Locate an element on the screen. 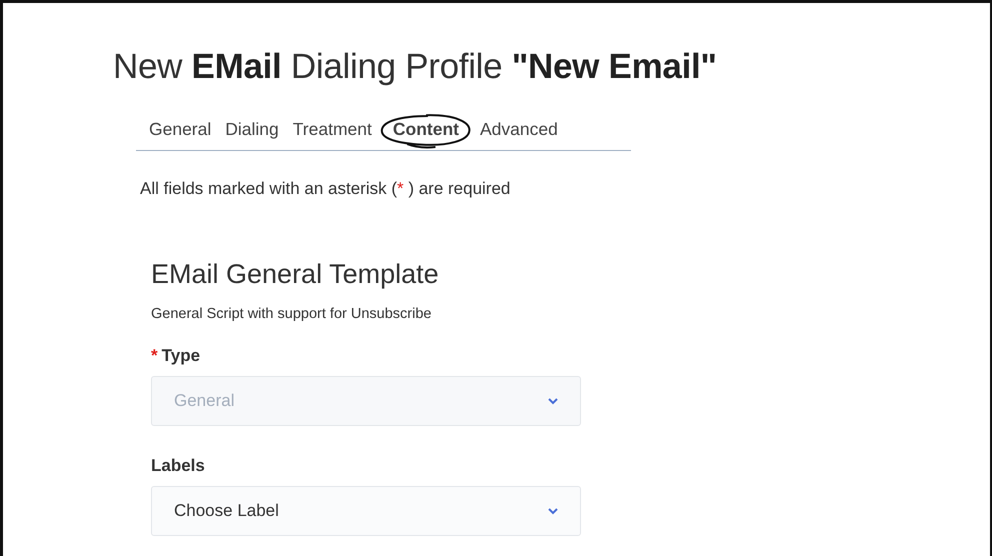 The image size is (992, 556). tab: Content is located at coordinates (425, 131).